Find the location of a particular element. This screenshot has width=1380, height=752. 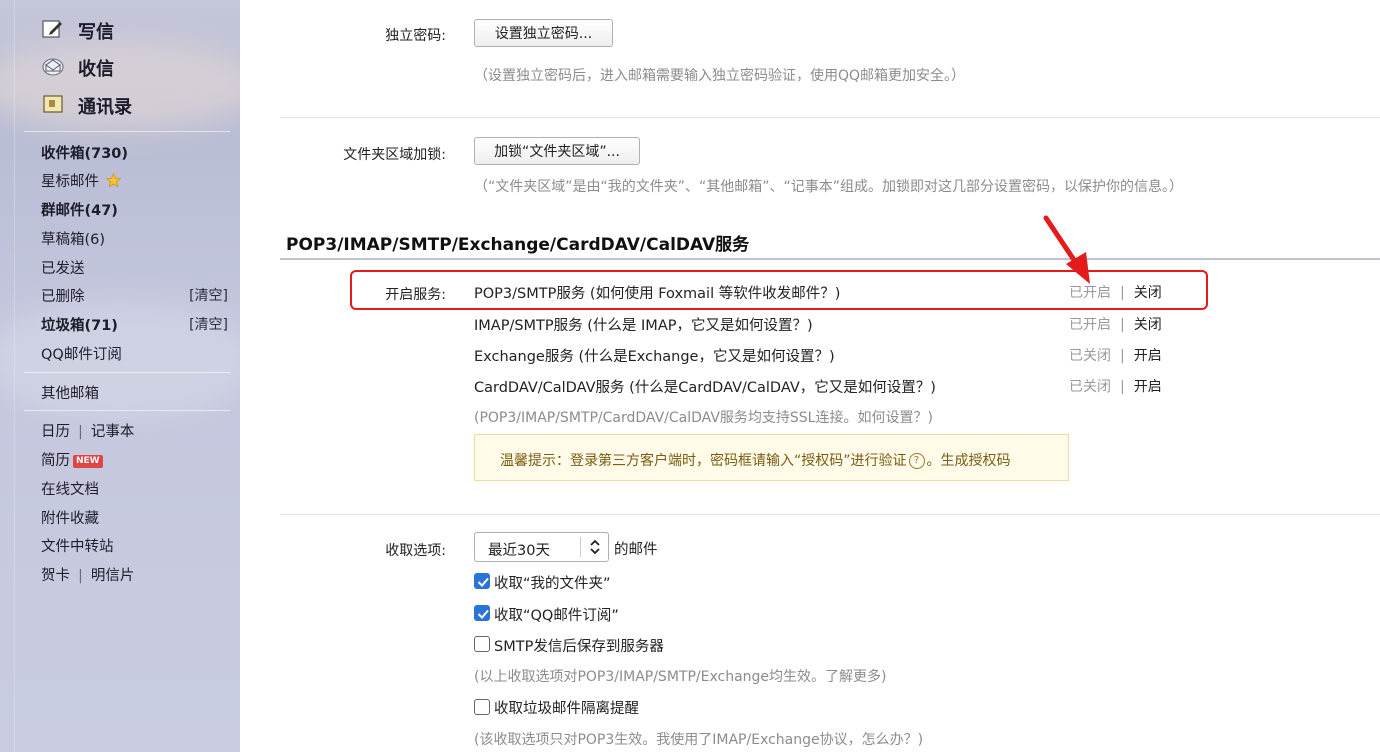

empty-spam-link: [清空] is located at coordinates (208, 324).